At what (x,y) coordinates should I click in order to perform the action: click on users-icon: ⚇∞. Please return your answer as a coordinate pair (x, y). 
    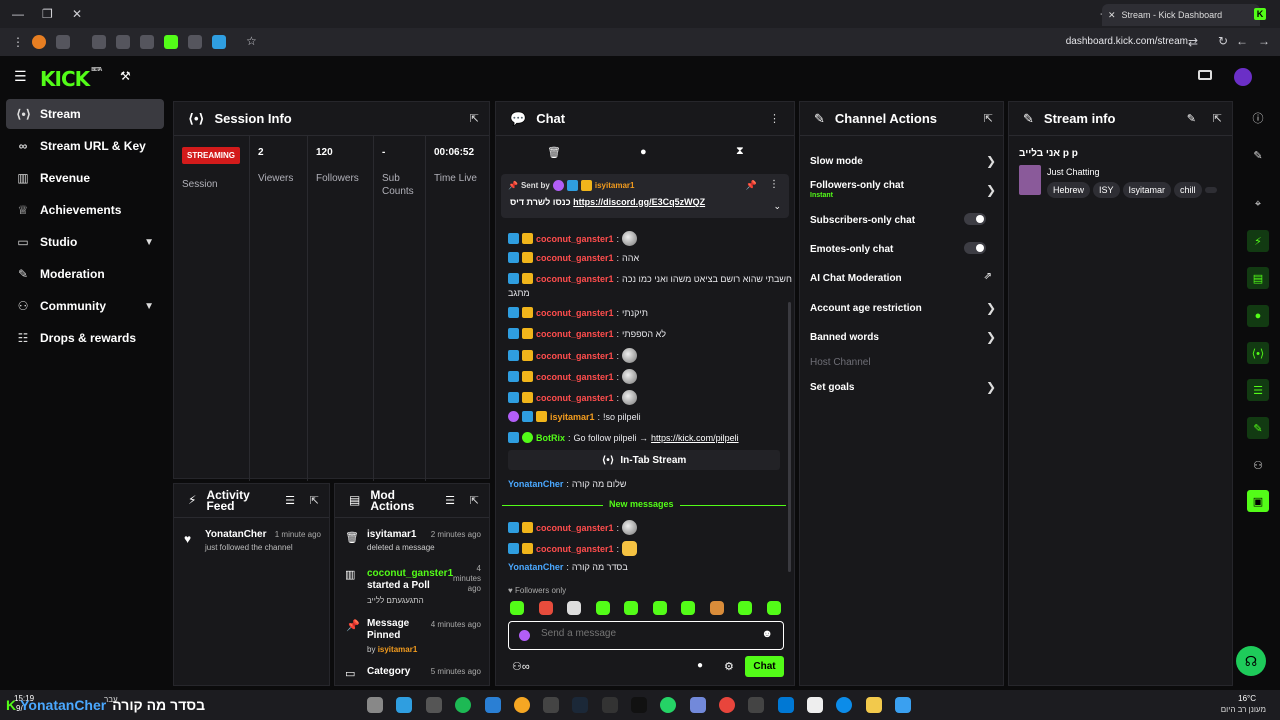
    Looking at the image, I should click on (521, 666).